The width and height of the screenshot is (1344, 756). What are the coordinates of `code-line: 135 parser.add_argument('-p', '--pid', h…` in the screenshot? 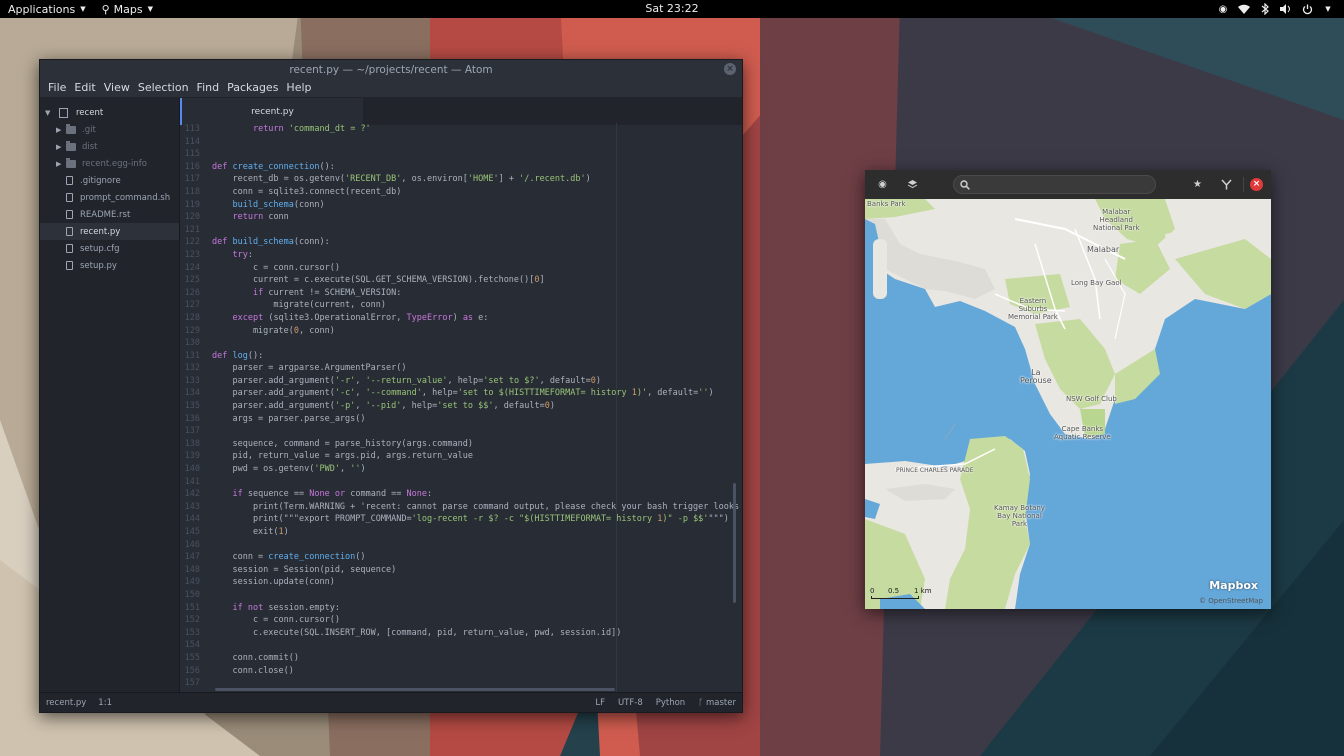 It's located at (461, 406).